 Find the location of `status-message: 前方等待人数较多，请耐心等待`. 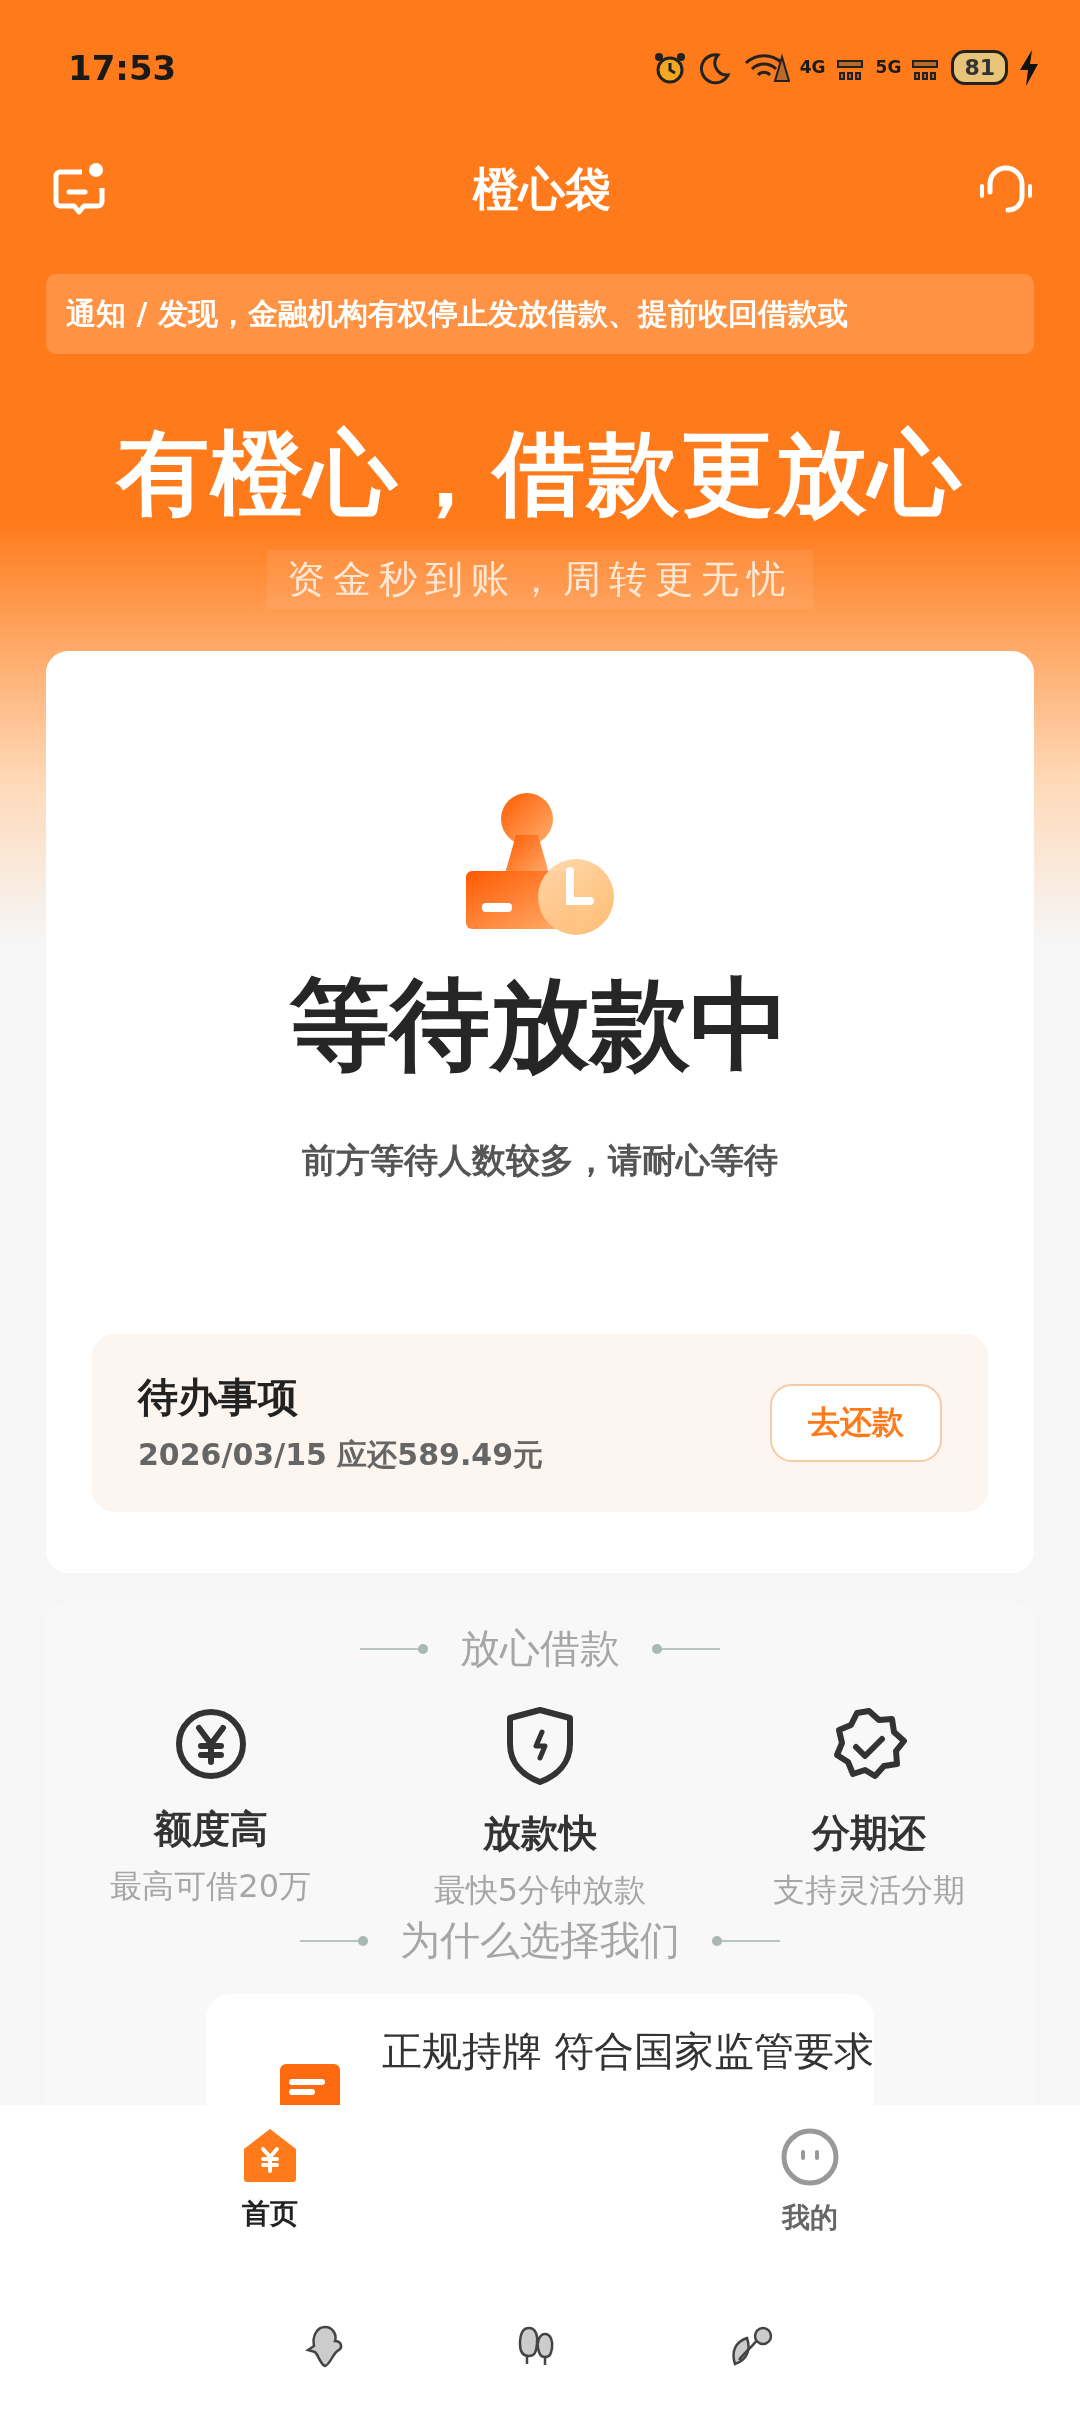

status-message: 前方等待人数较多，请耐心等待 is located at coordinates (540, 1160).